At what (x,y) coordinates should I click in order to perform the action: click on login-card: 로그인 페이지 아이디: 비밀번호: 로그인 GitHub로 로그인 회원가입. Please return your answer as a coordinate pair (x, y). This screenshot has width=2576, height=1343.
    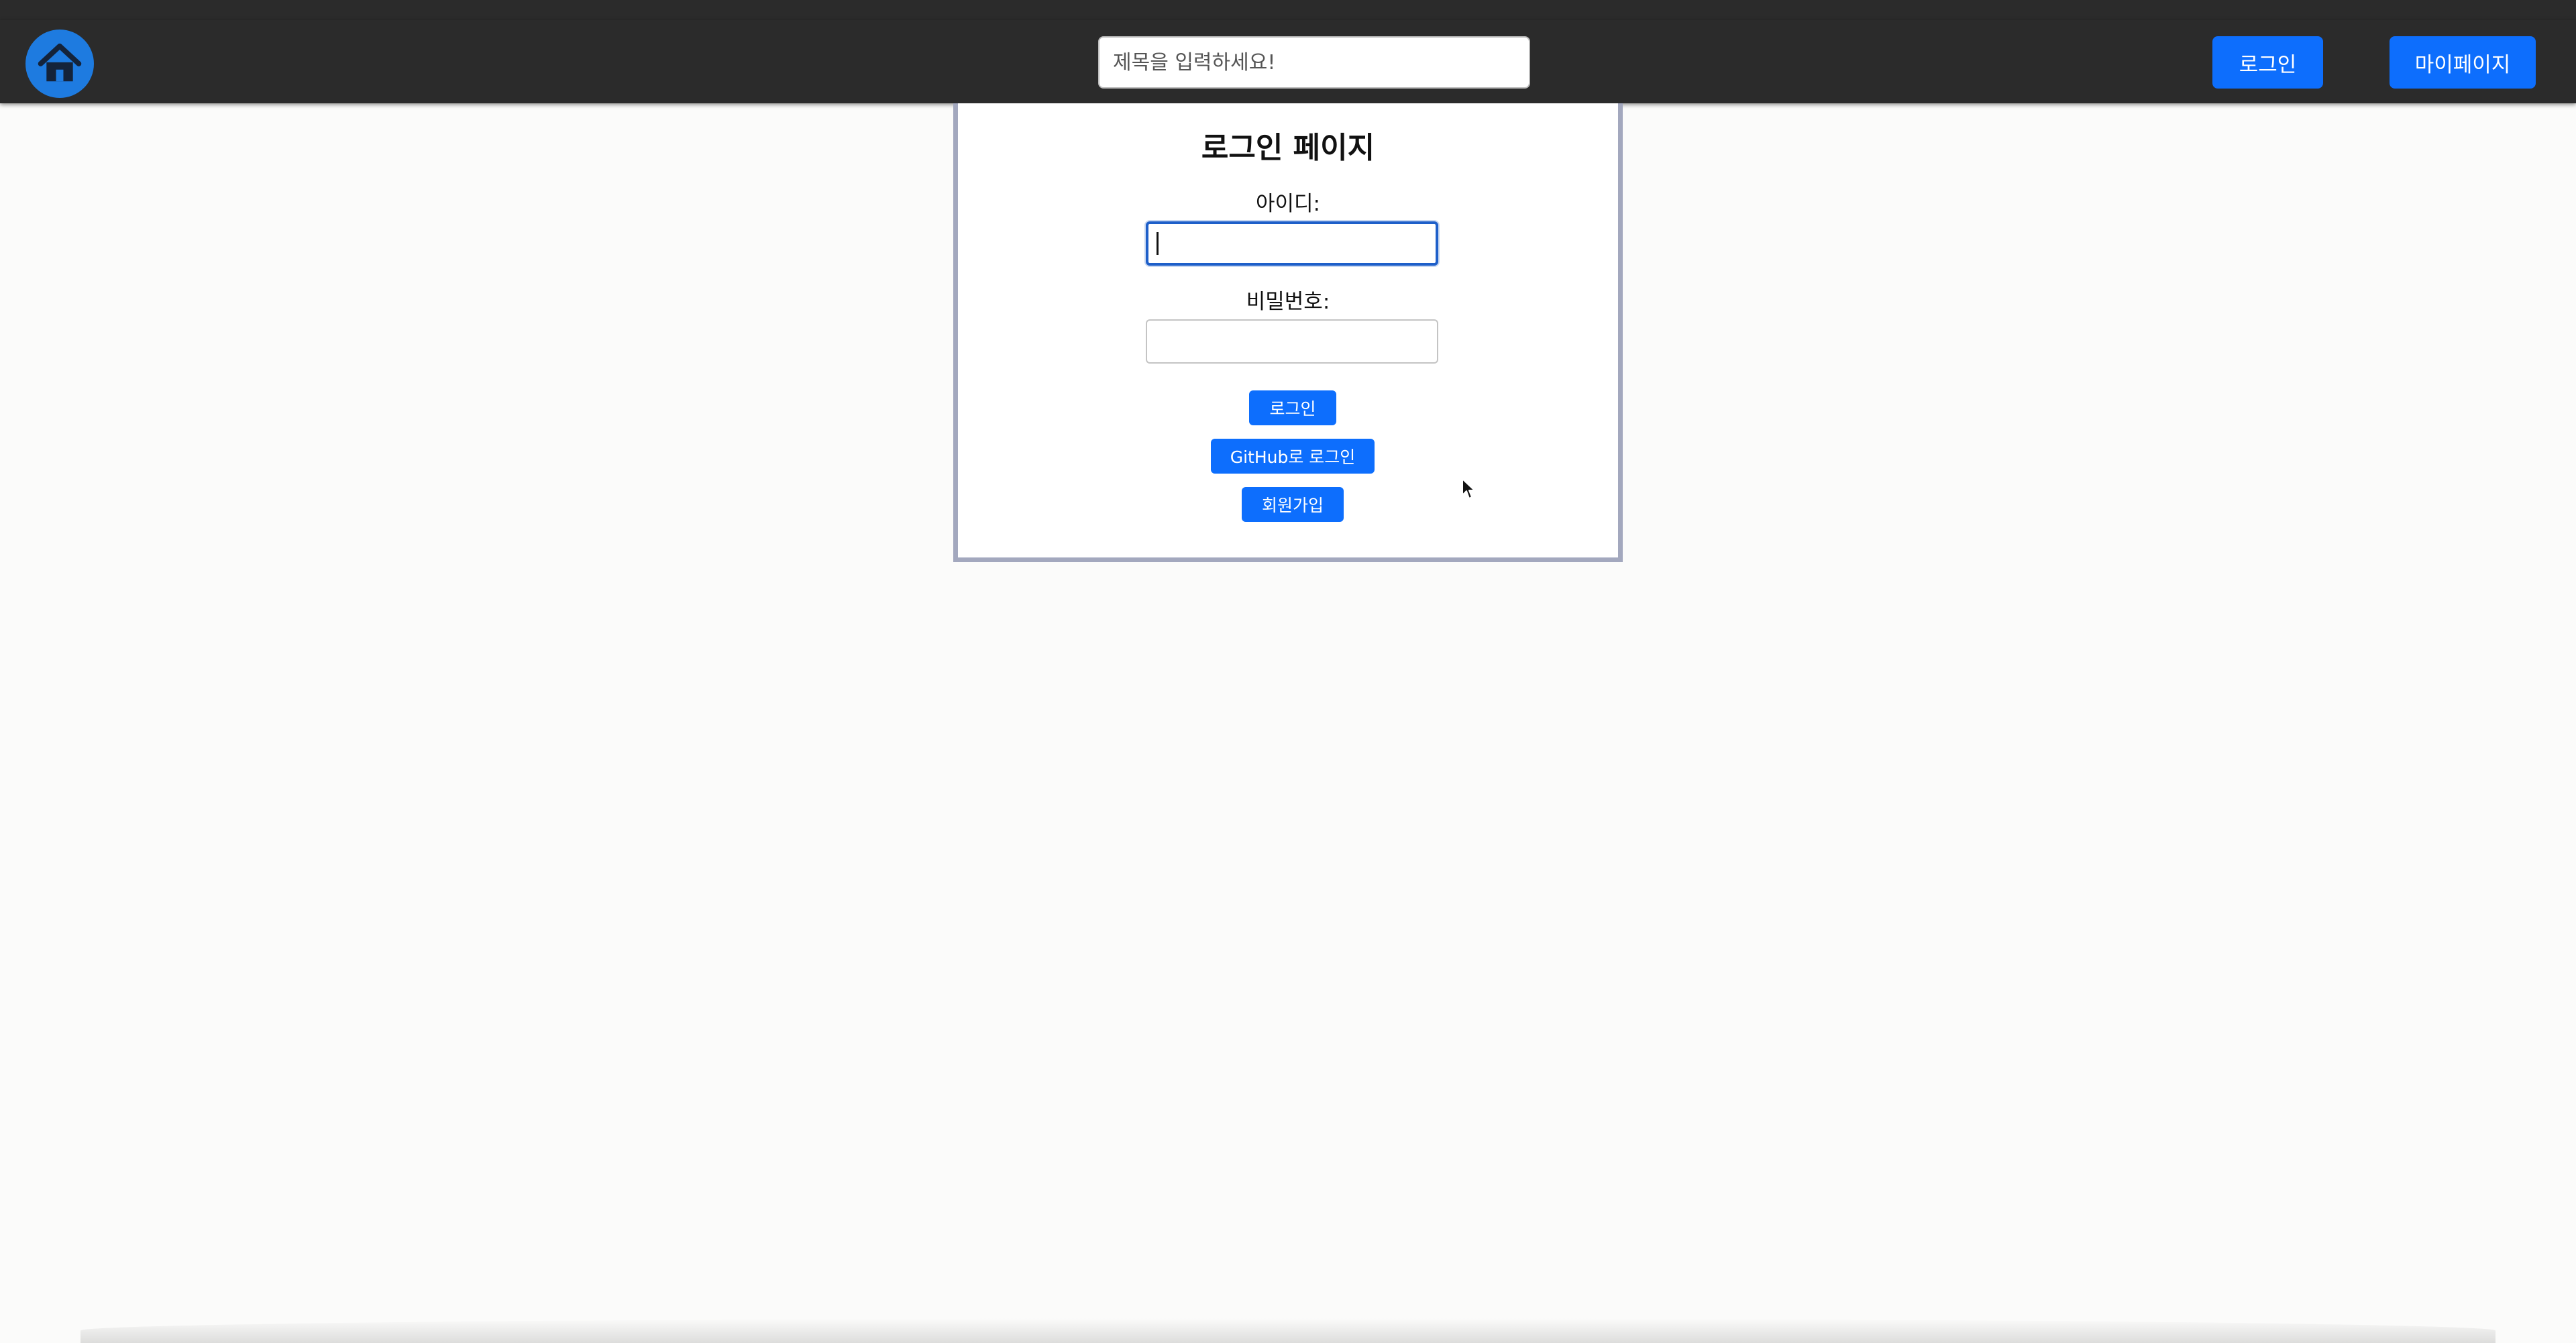
    Looking at the image, I should click on (1288, 332).